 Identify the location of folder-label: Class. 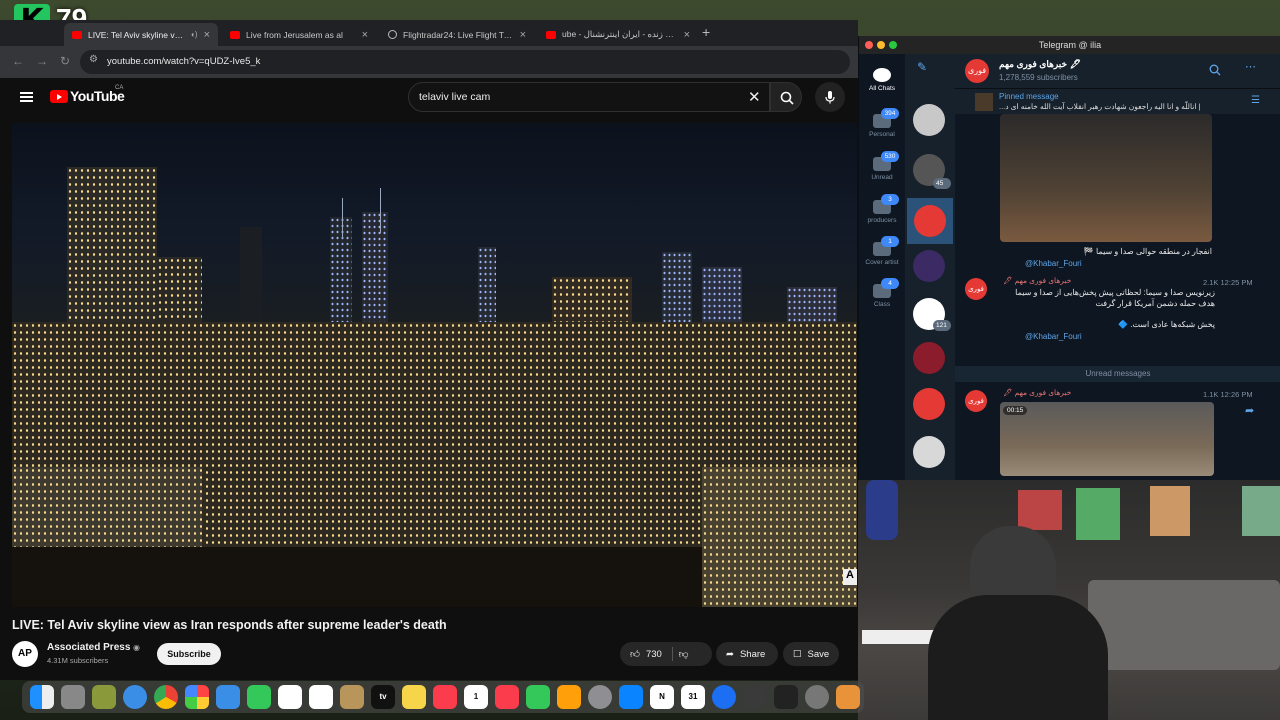
(882, 304).